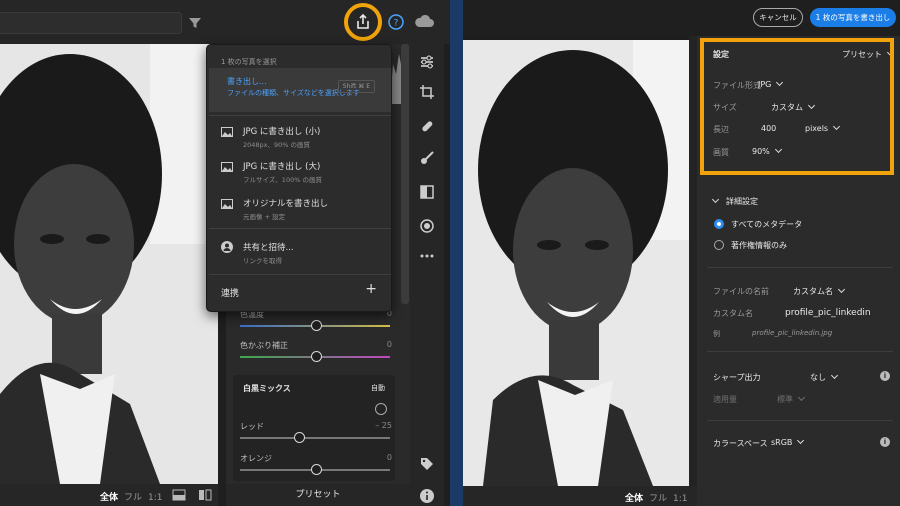  I want to click on colorspace-value: sRGB, so click(782, 442).